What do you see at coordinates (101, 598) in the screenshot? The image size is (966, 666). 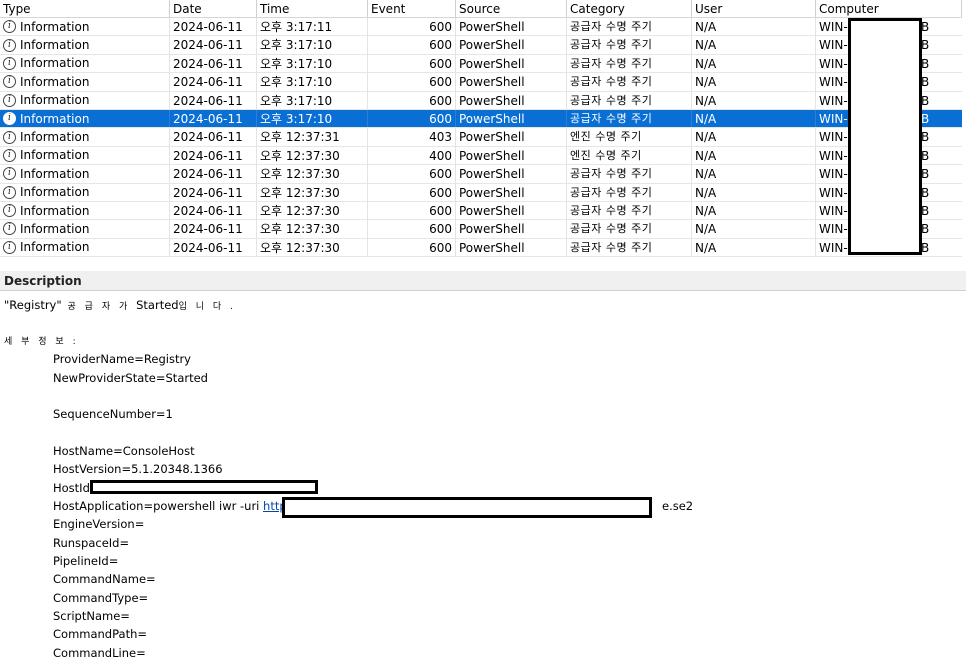 I see `command-type-line: CommandType=` at bounding box center [101, 598].